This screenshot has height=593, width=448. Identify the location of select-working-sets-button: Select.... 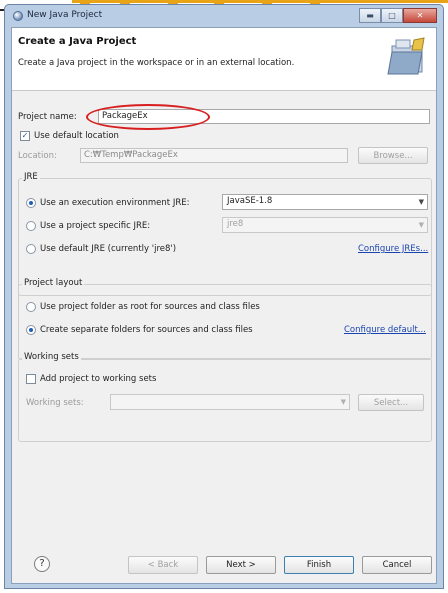
(391, 402).